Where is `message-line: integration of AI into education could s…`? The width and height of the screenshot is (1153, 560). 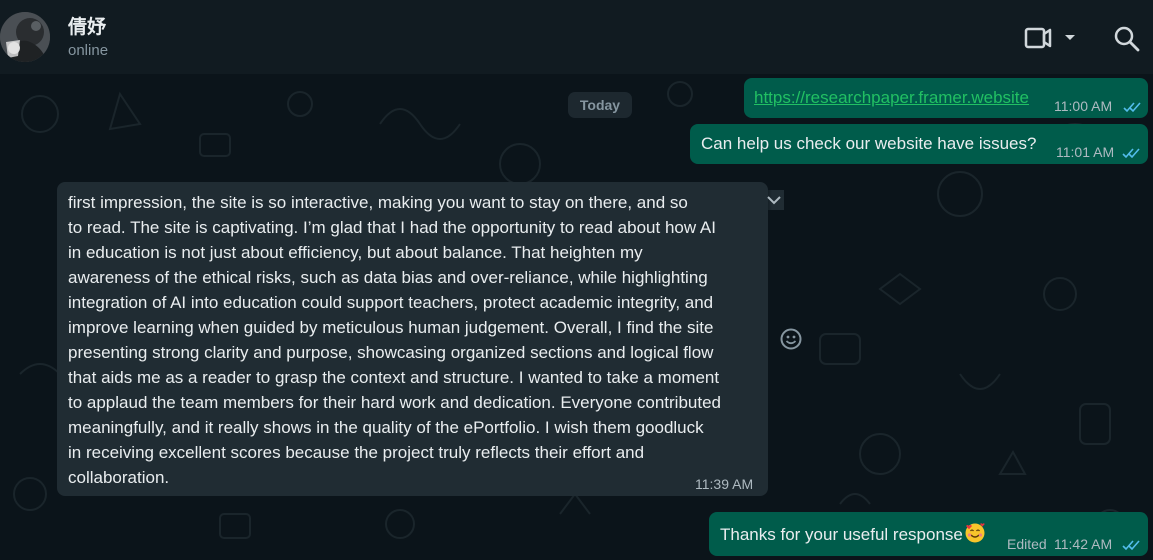
message-line: integration of AI into education could s… is located at coordinates (391, 302).